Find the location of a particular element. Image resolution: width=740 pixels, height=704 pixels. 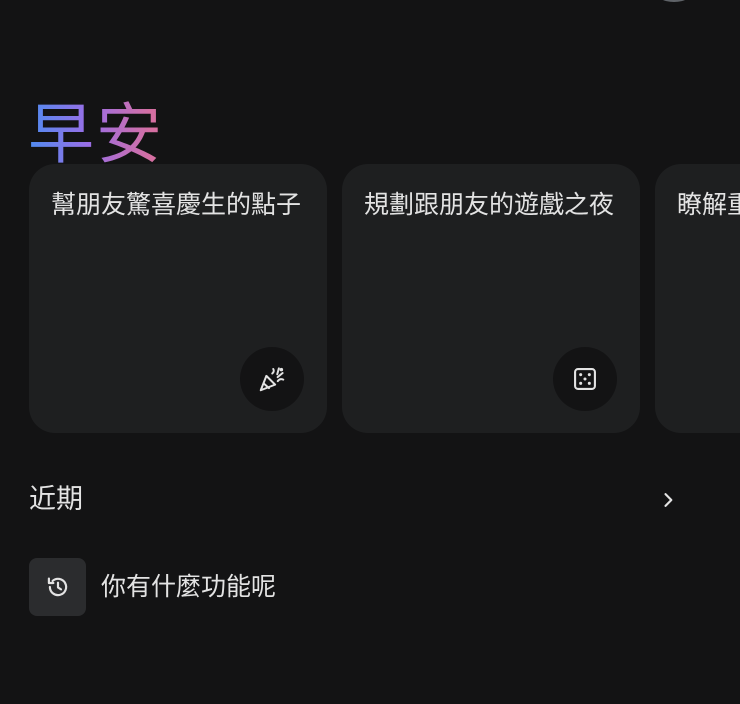

suggestion-card-text: 規劃跟朋友的遊戲之夜 is located at coordinates (489, 204).